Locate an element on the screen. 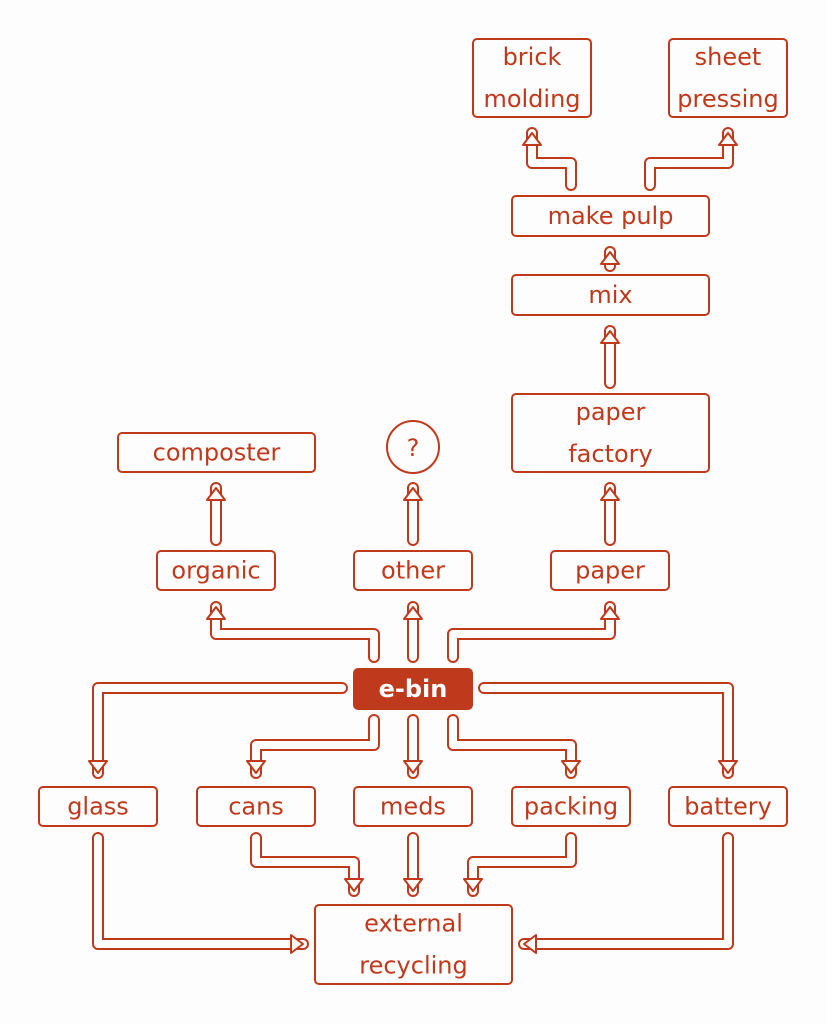  node-make-pulp: make pulp is located at coordinates (610, 216).